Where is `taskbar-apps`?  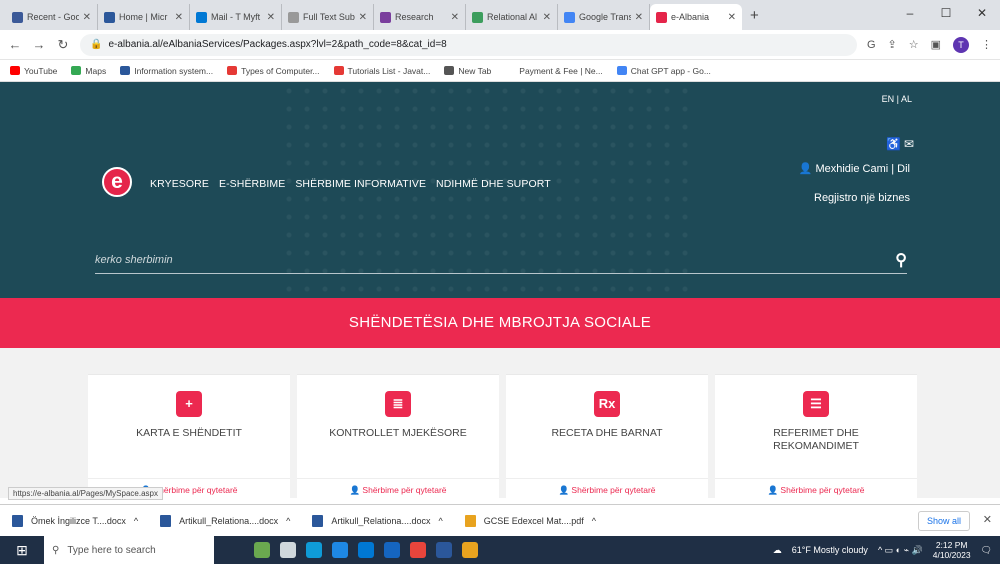
taskbar-apps is located at coordinates (366, 550).